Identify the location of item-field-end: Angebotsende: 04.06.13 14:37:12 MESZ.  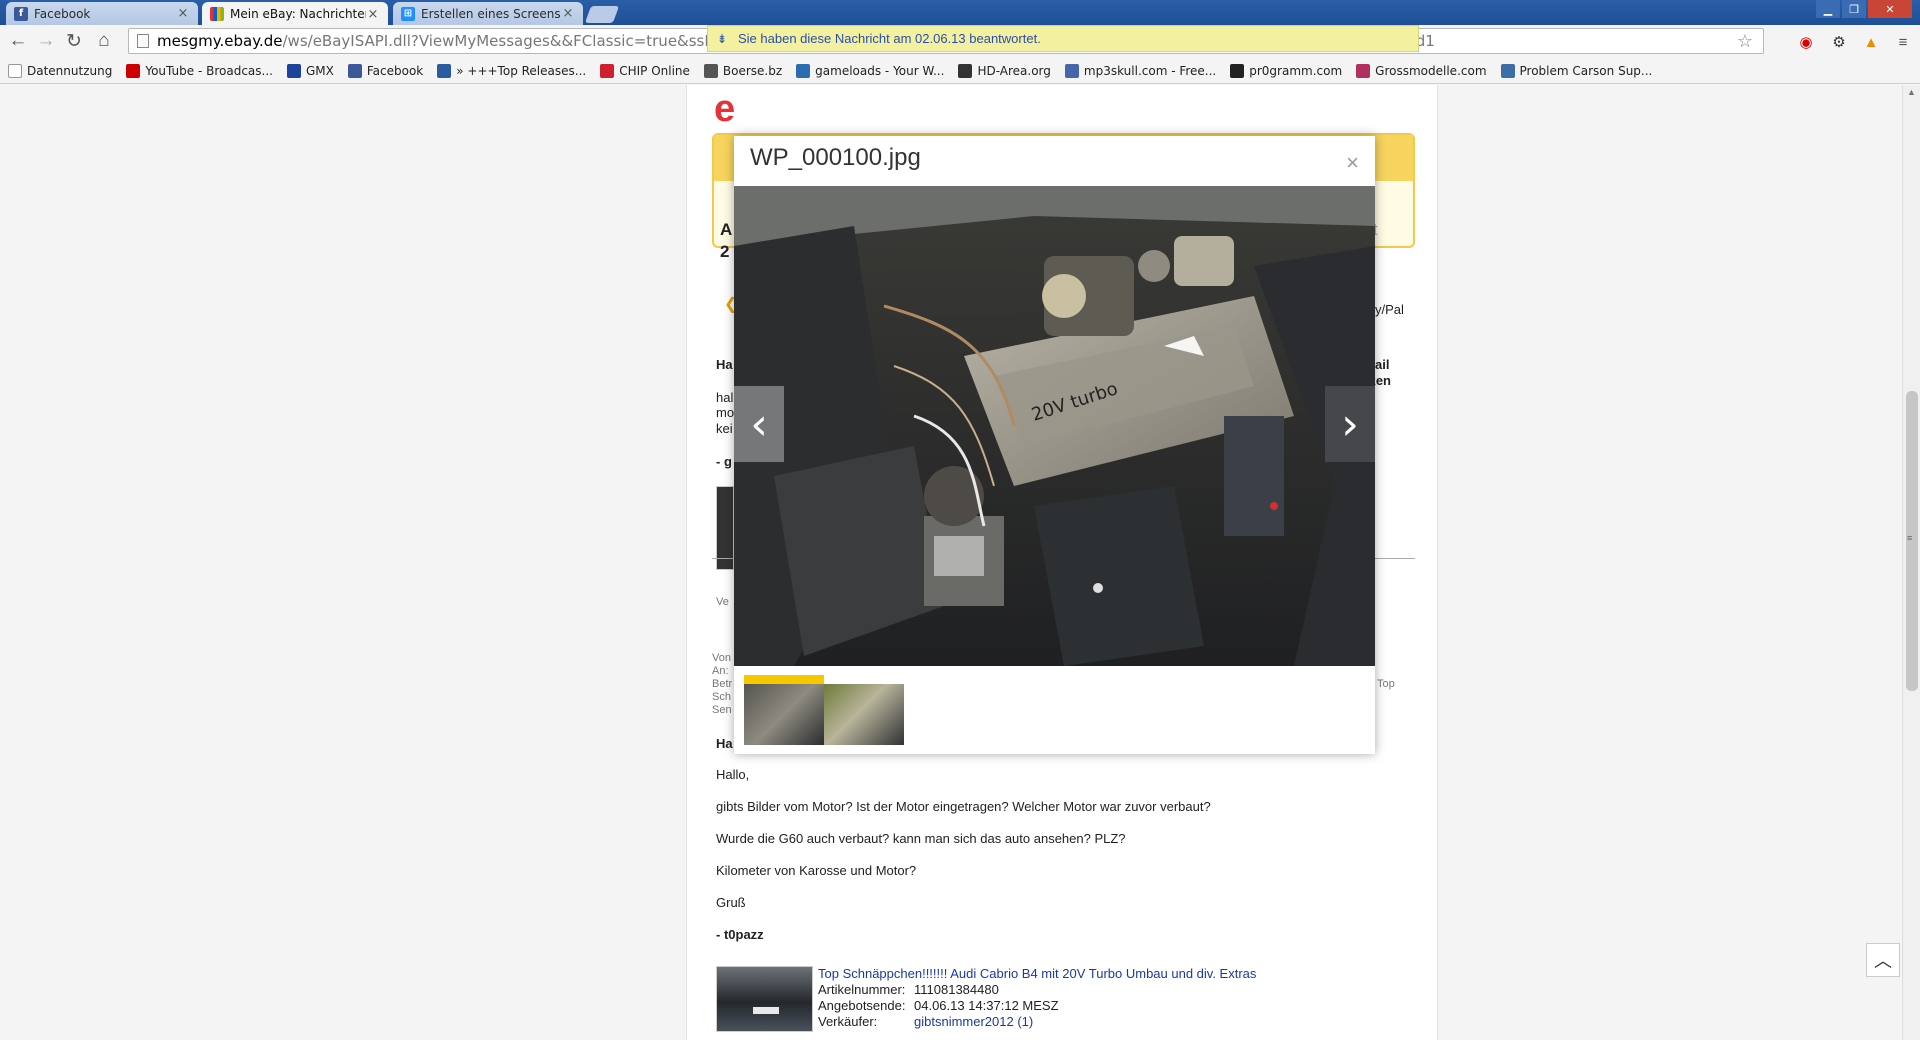
(938, 1005).